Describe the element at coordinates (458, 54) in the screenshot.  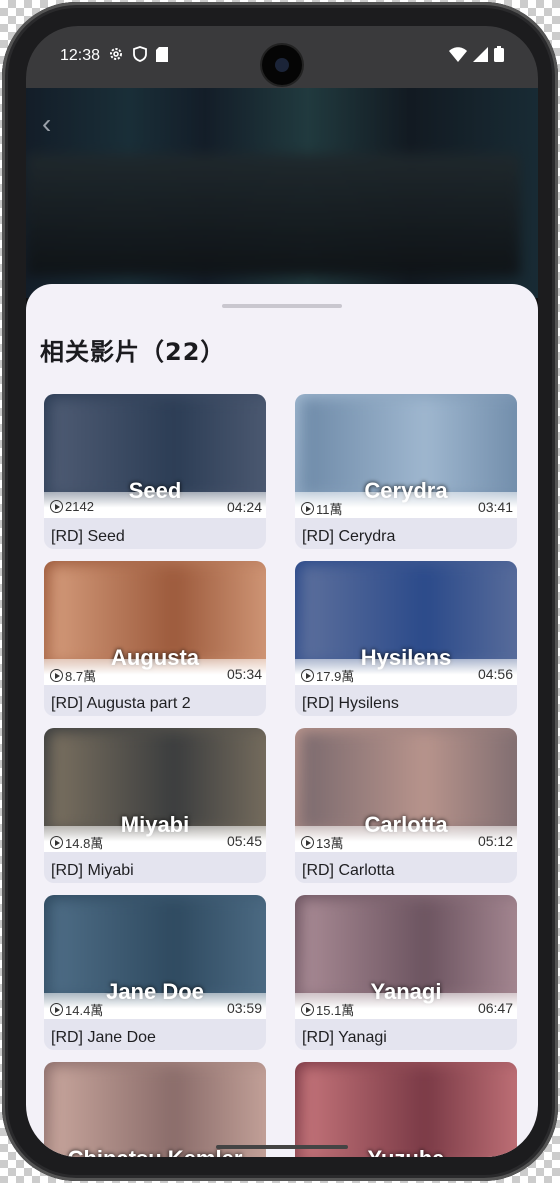
I see `wifi-icon` at that location.